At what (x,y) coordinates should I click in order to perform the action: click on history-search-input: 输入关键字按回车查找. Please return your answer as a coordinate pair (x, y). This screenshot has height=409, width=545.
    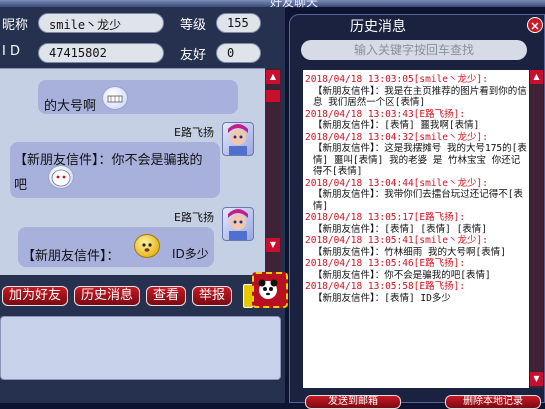
    Looking at the image, I should click on (414, 50).